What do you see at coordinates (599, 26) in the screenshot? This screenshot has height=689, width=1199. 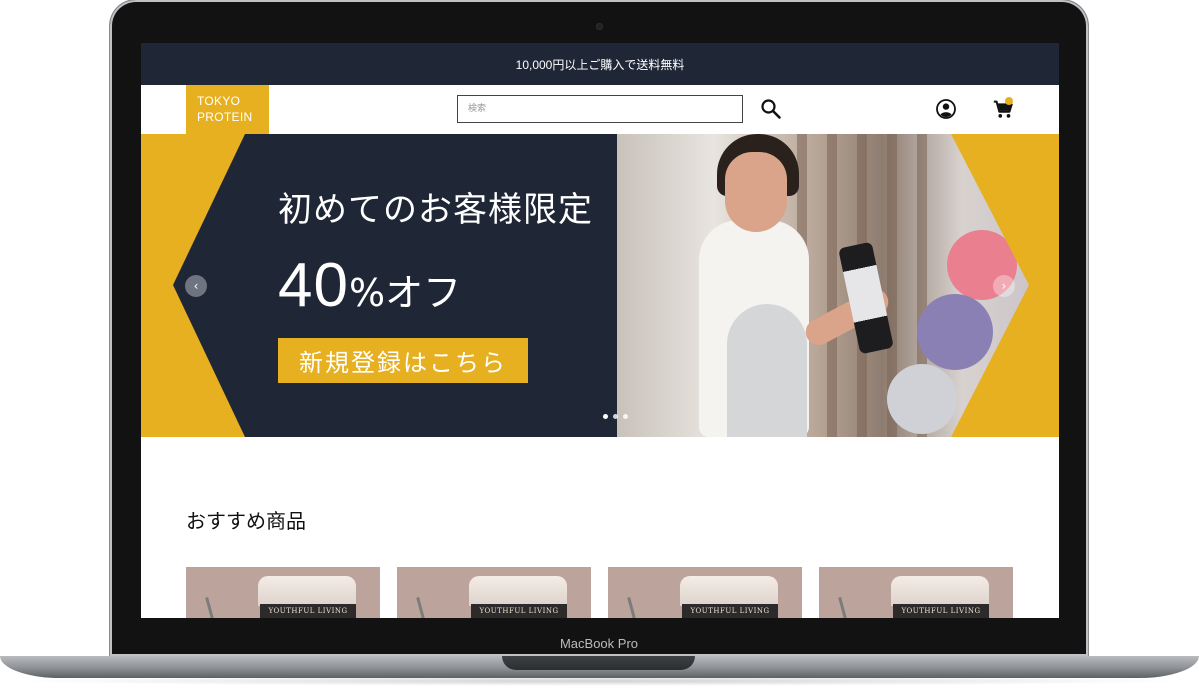 I see `camera-icon` at bounding box center [599, 26].